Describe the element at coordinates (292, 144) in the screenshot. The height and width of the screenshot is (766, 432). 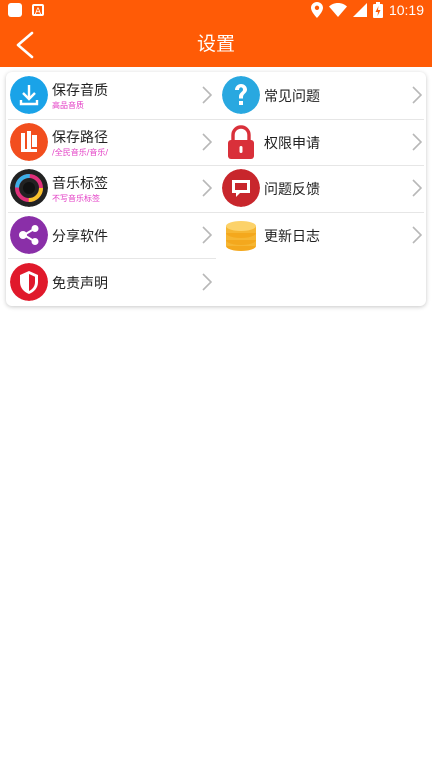
I see `item-label: 权限申请` at that location.